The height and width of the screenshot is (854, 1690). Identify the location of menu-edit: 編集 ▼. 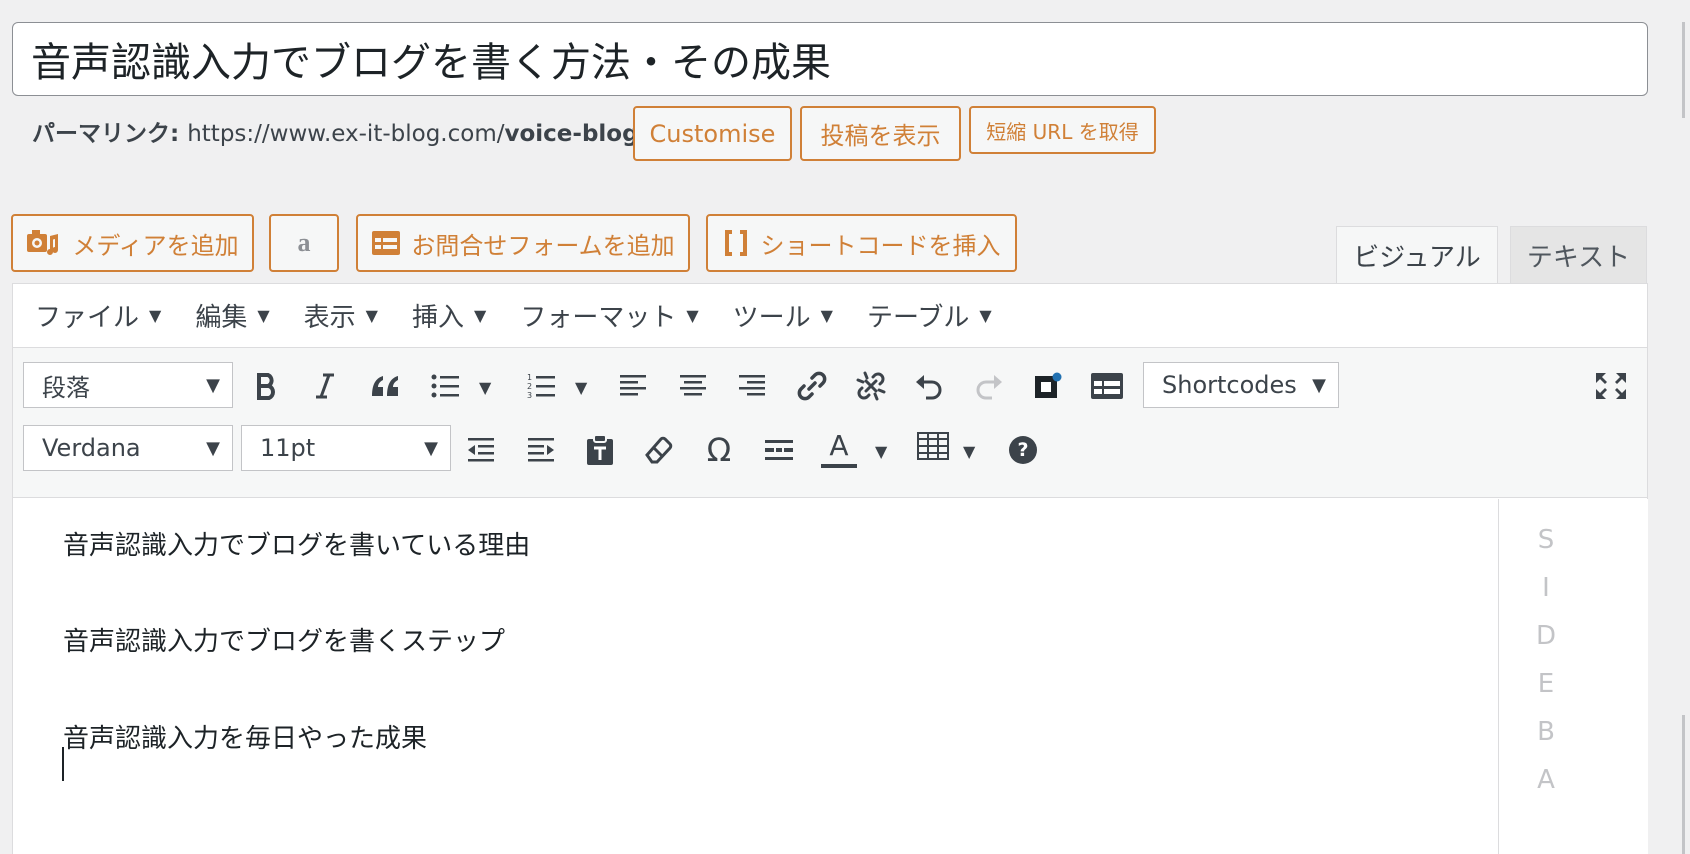
(232, 315).